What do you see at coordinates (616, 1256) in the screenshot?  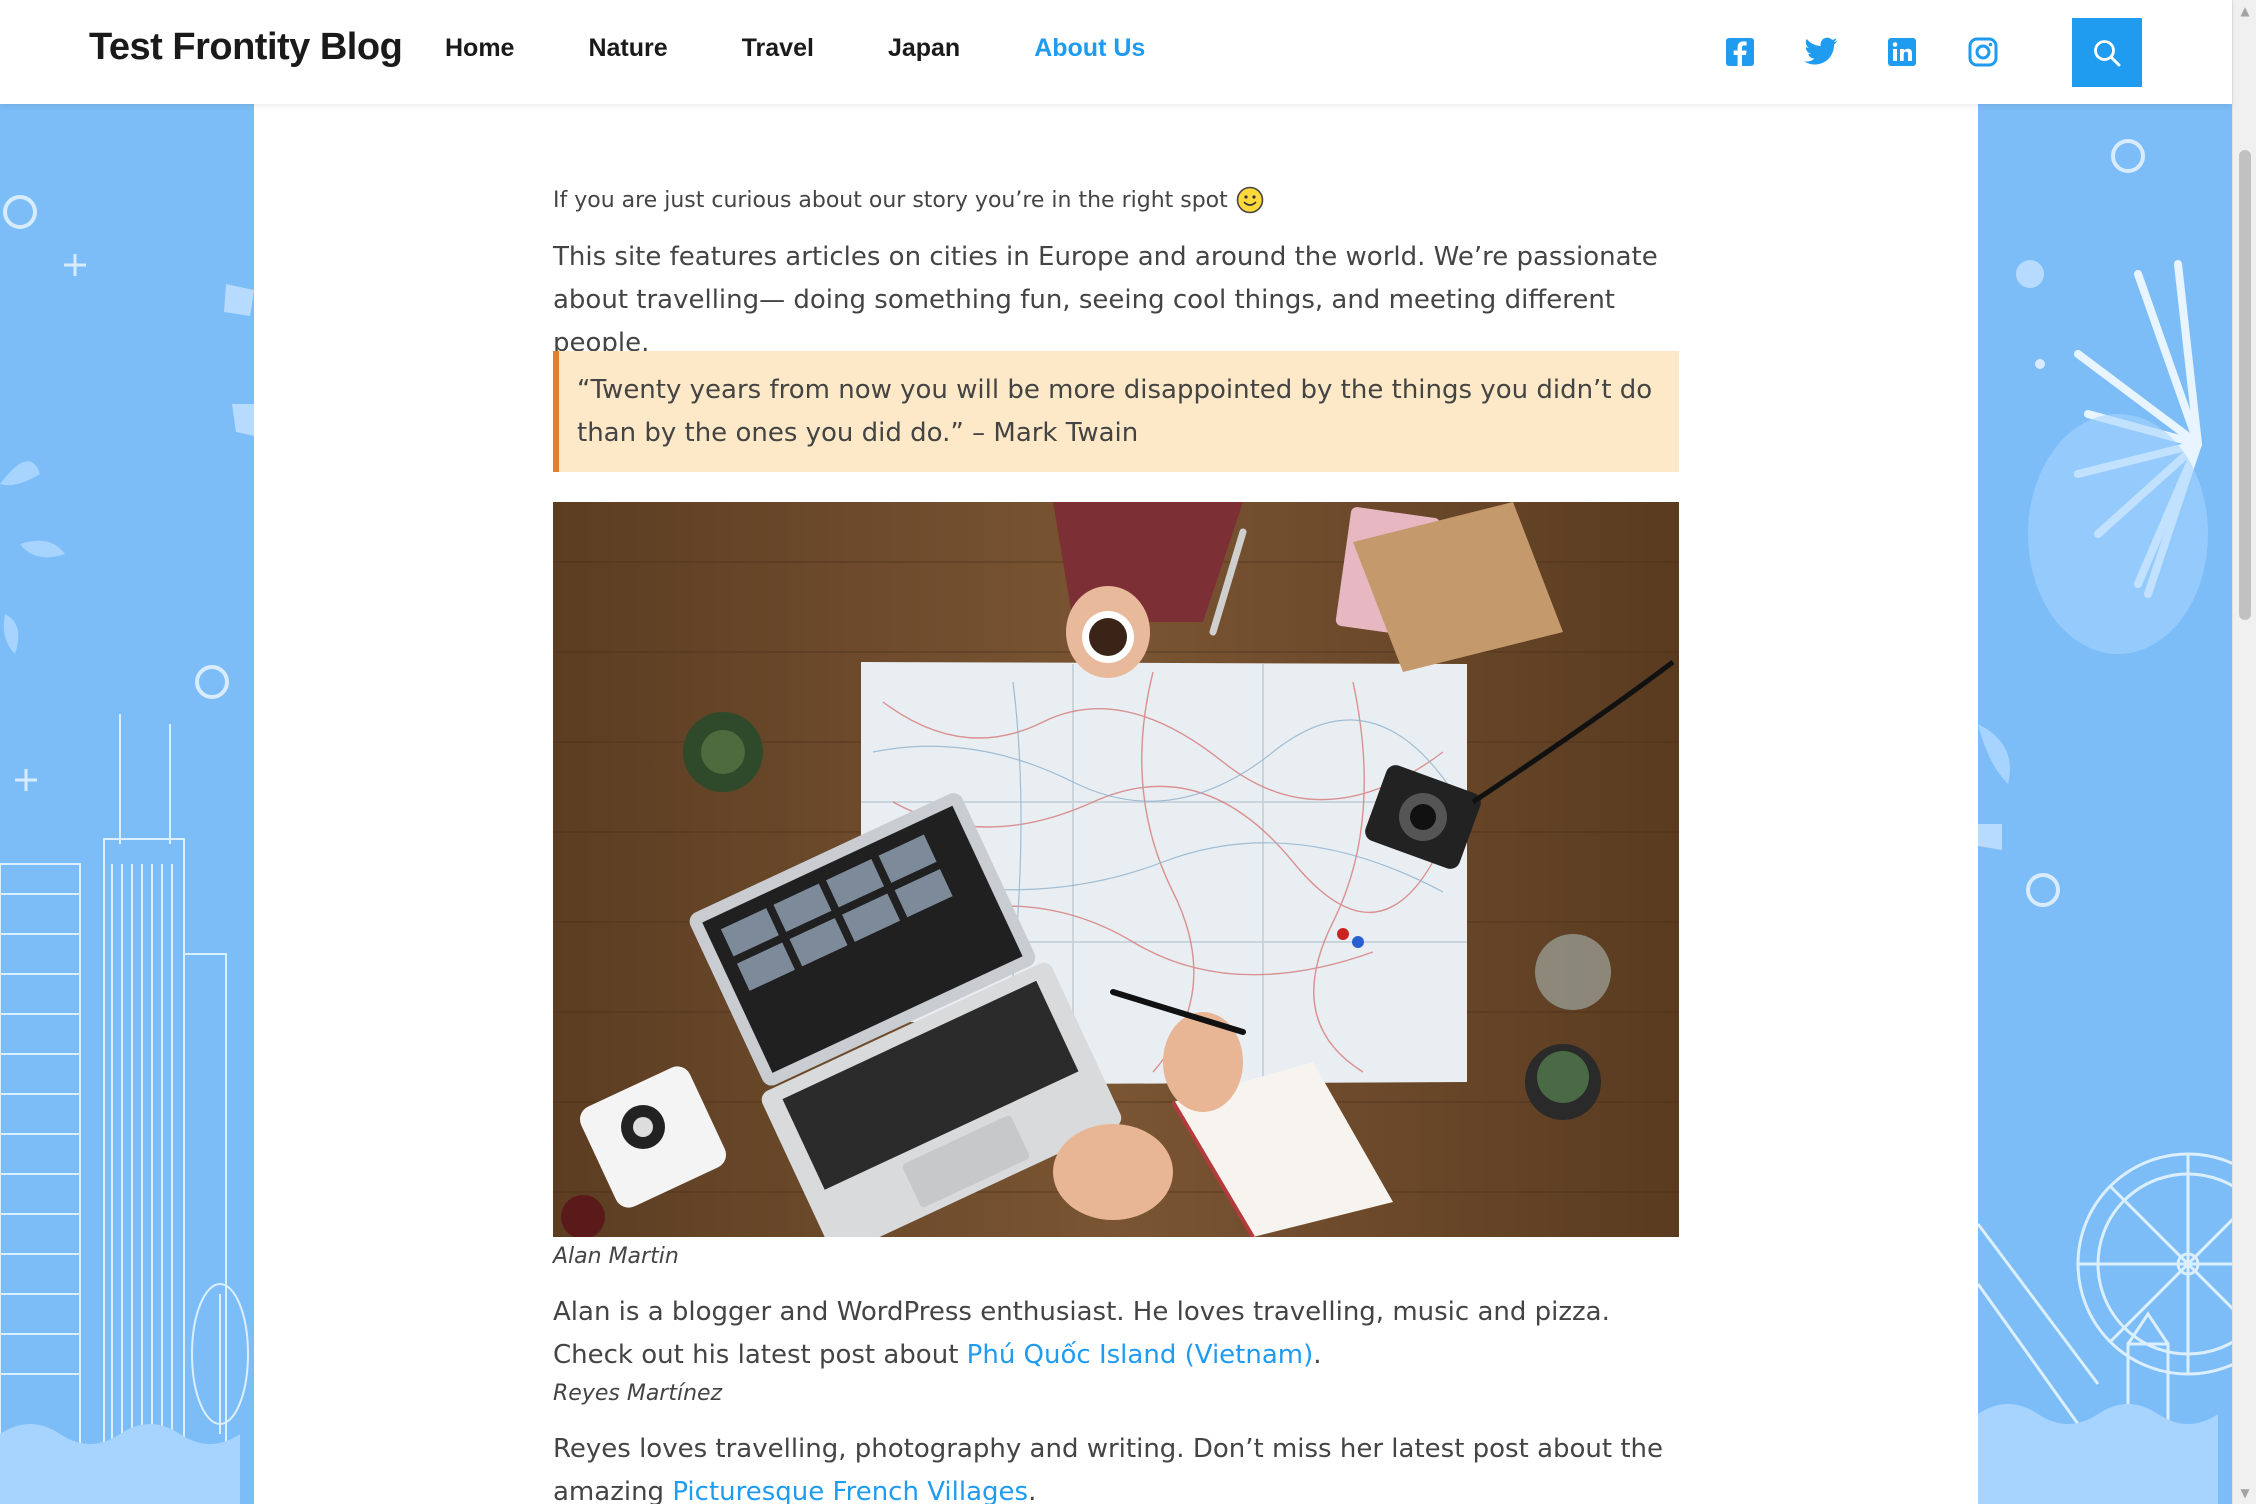 I see `image-caption-alan: Alan Martin` at bounding box center [616, 1256].